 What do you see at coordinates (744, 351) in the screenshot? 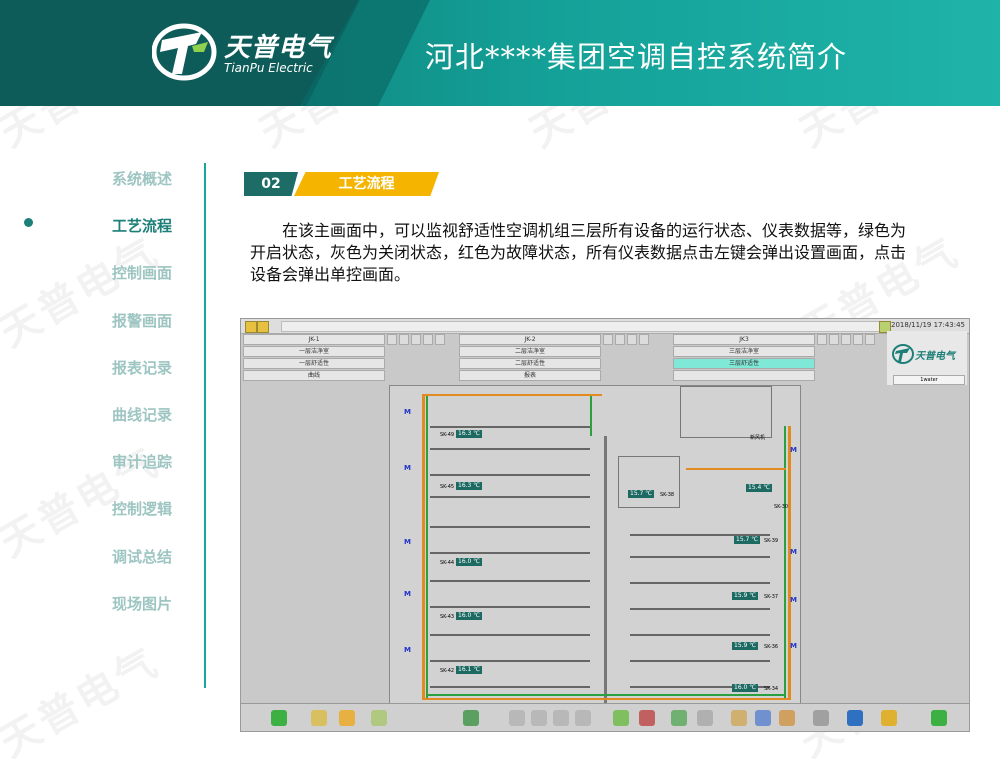
I see `unit-button: 三层洁净室` at bounding box center [744, 351].